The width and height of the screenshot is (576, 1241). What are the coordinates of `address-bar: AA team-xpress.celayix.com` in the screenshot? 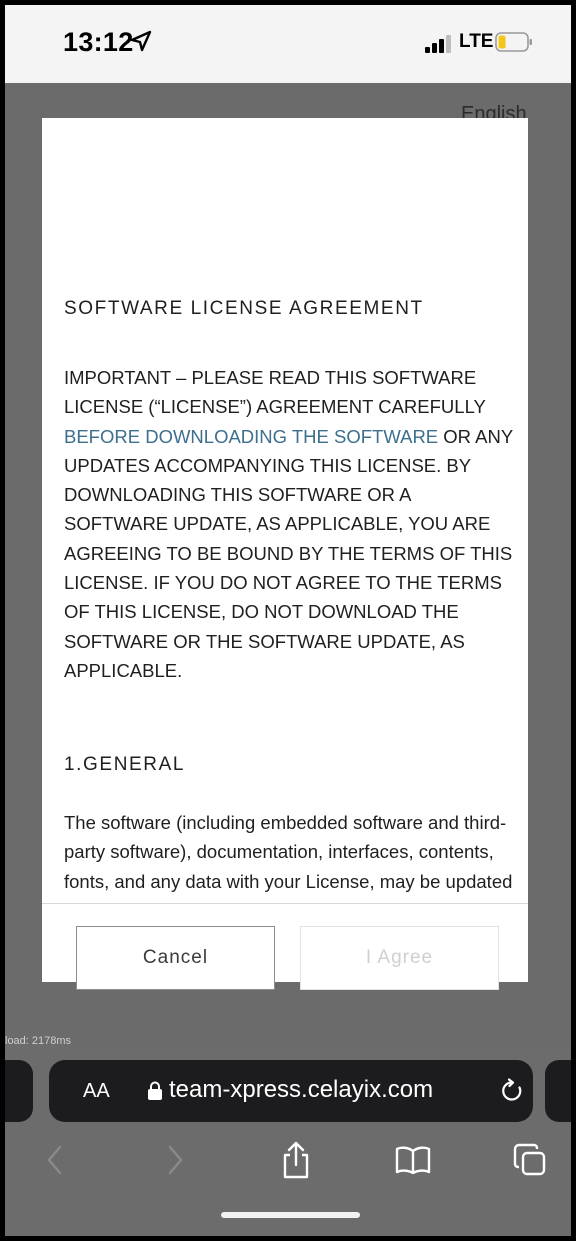 It's located at (291, 1091).